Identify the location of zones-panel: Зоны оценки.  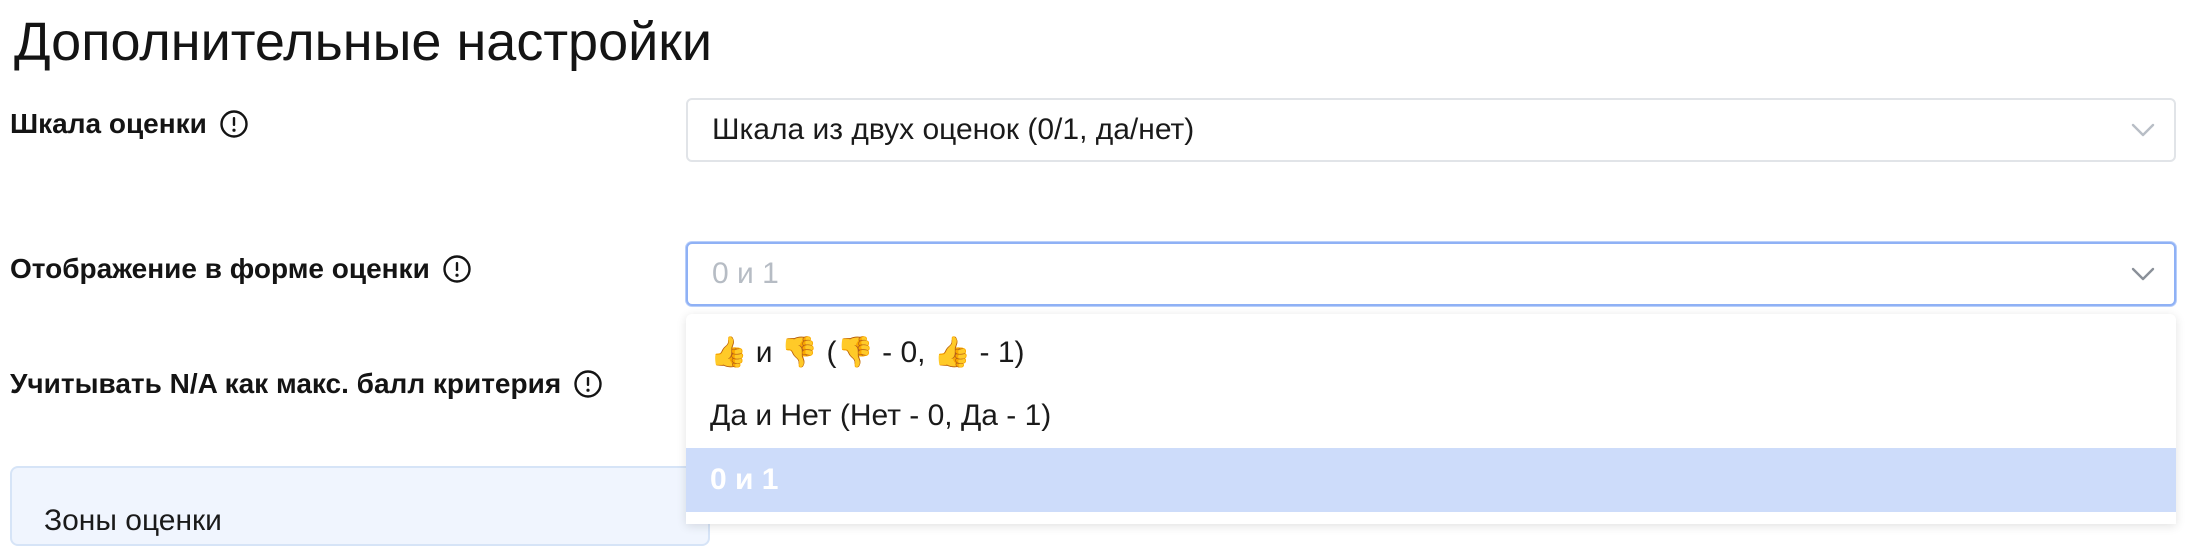
(360, 506).